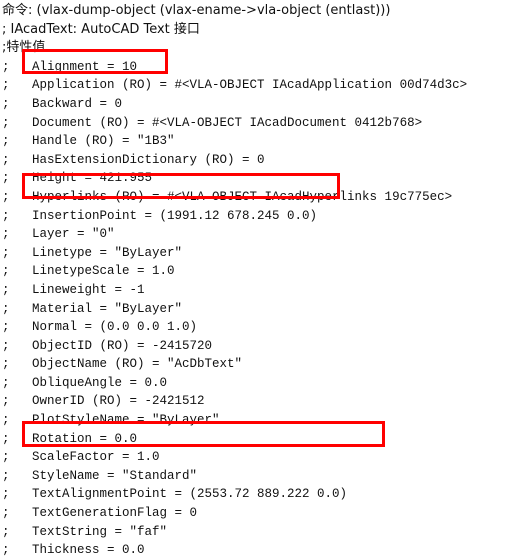 The image size is (515, 557). I want to click on console-line: ; Handle (RO) = "1B3", so click(88, 141).